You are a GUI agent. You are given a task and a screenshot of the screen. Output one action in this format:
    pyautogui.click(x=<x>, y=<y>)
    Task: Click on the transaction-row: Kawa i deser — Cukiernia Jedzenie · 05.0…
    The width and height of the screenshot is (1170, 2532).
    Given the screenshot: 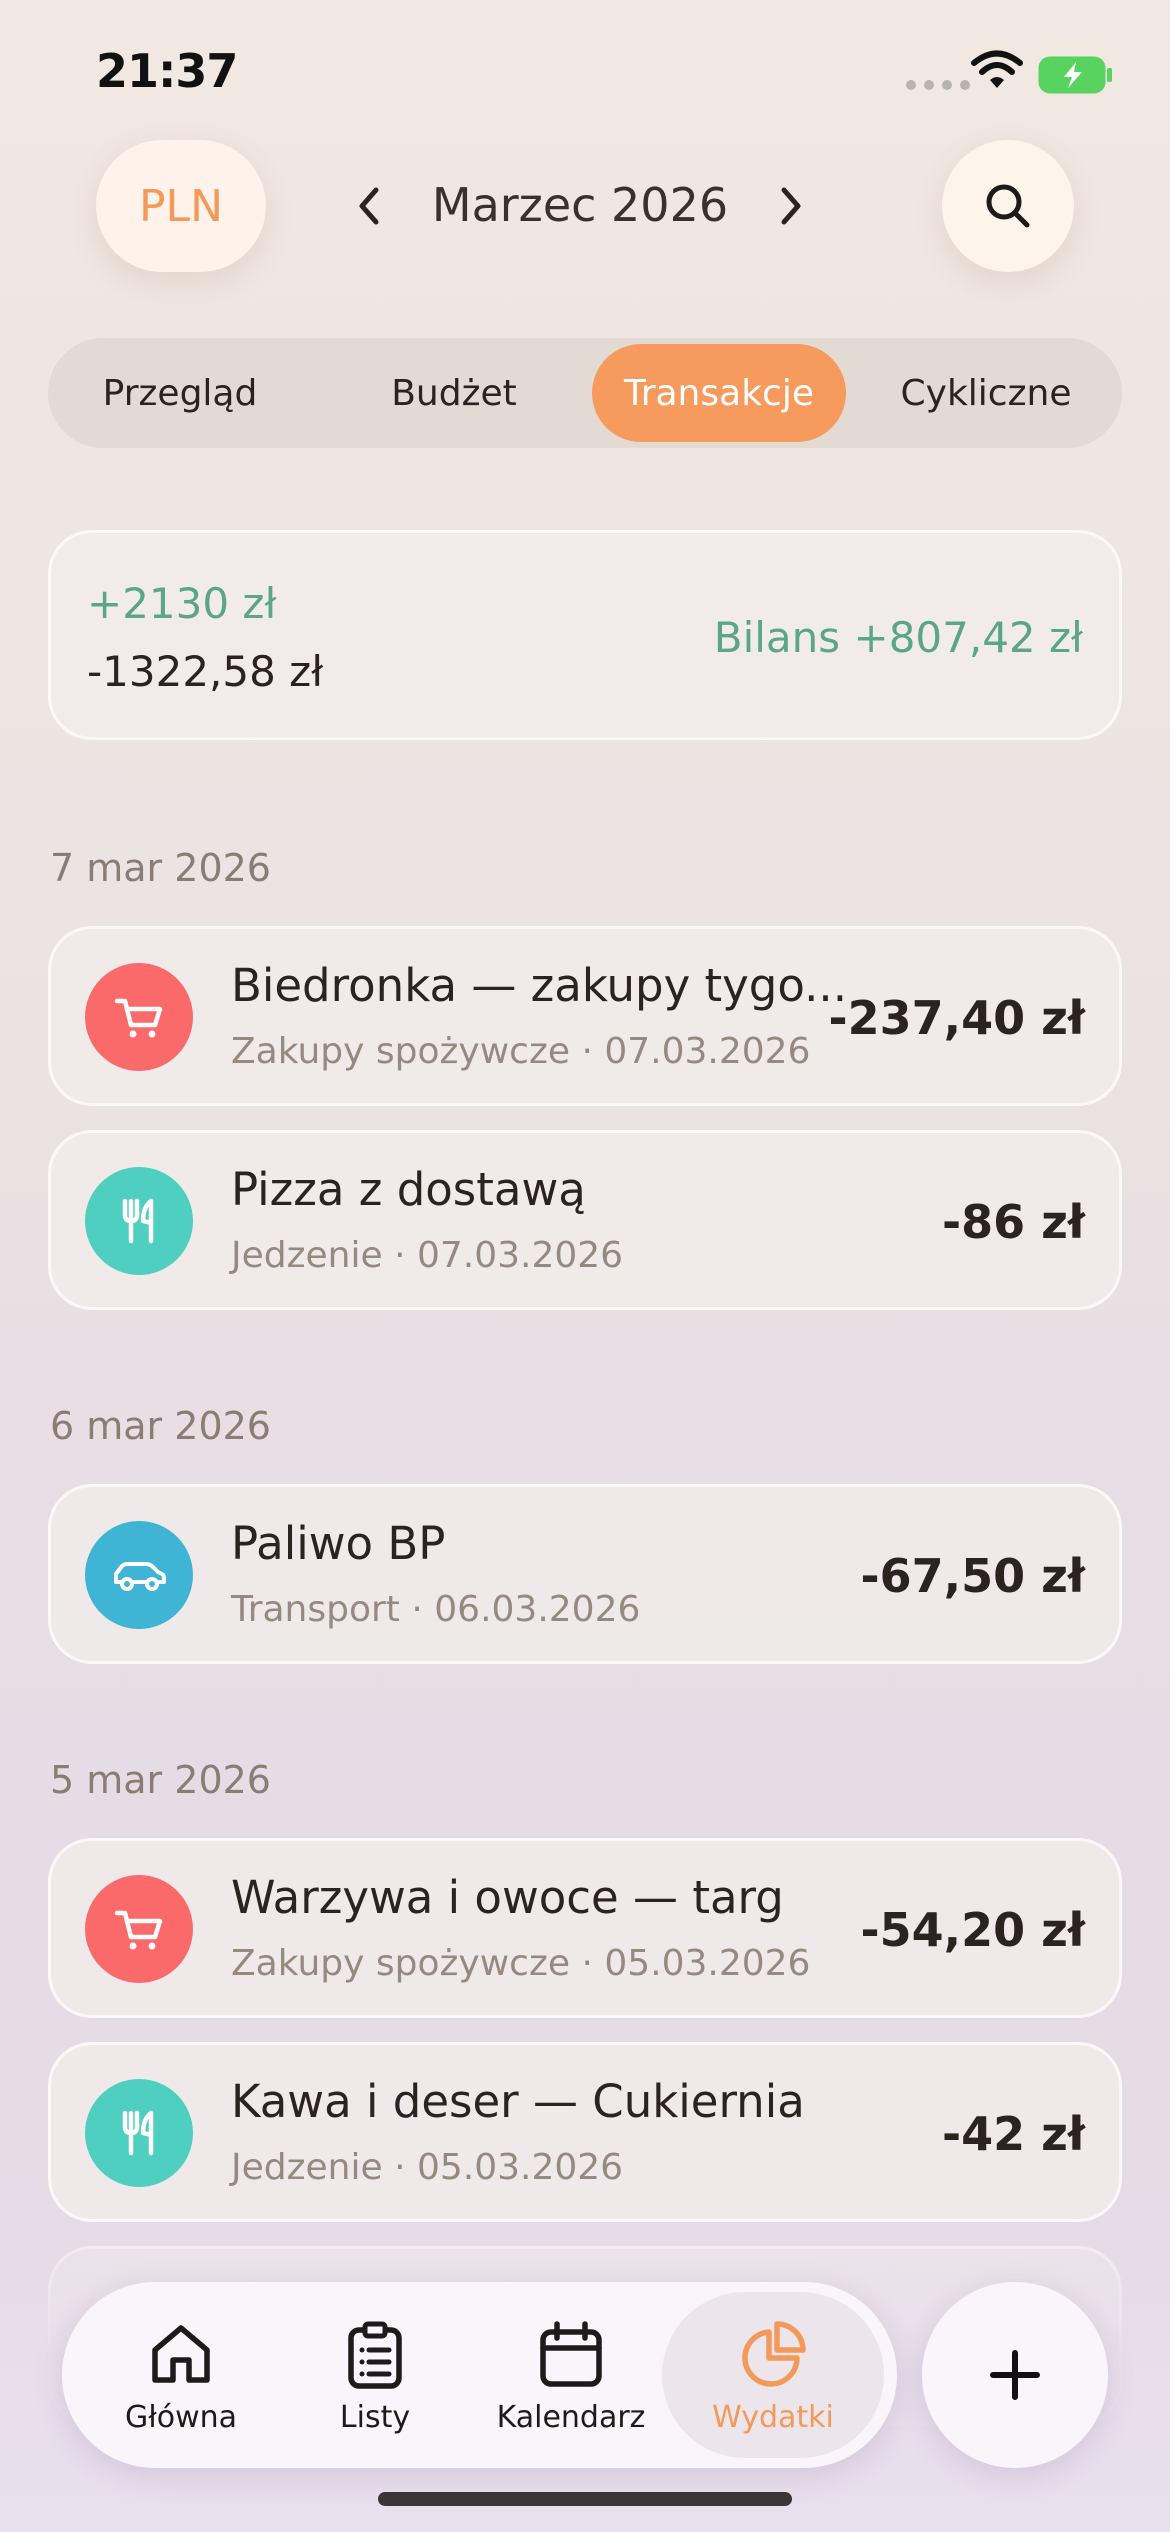 What is the action you would take?
    pyautogui.click(x=585, y=2132)
    